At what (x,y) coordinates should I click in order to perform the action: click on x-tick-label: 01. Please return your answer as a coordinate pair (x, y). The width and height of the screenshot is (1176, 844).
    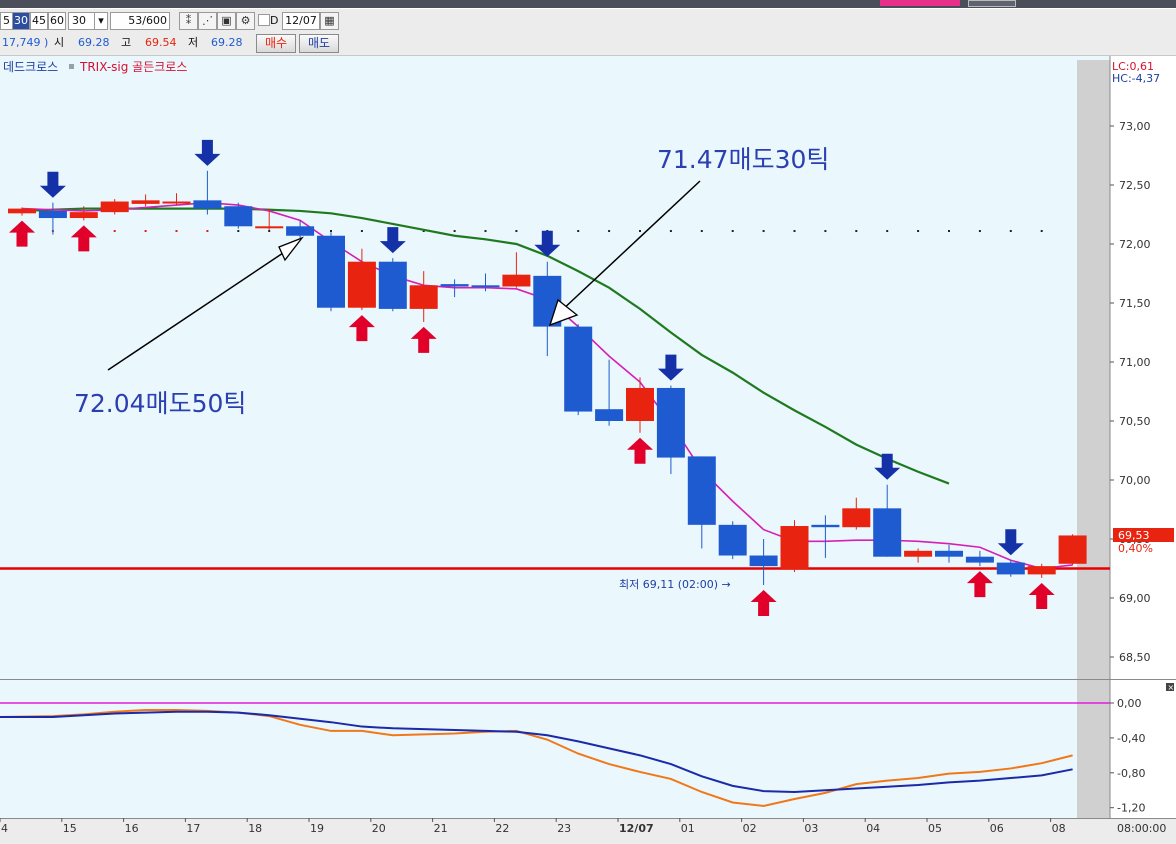
    Looking at the image, I should click on (688, 828).